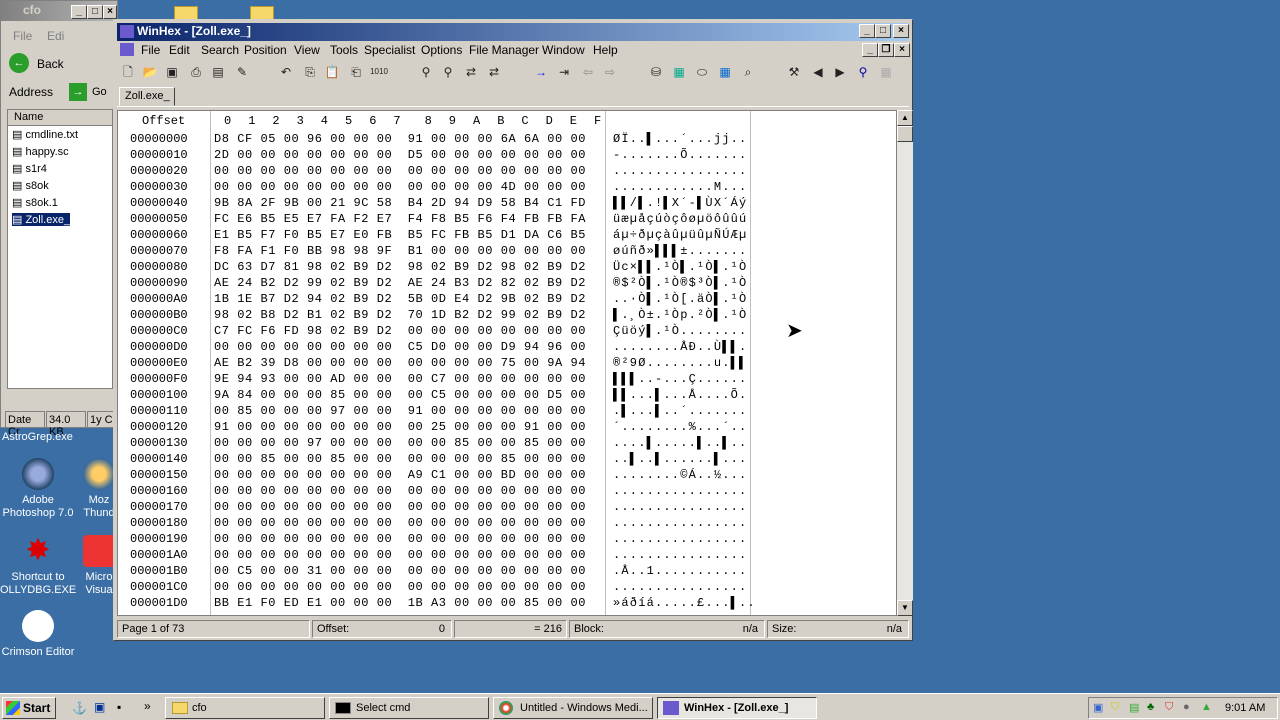  What do you see at coordinates (1098, 707) in the screenshot?
I see `tray-network-icon: ▣` at bounding box center [1098, 707].